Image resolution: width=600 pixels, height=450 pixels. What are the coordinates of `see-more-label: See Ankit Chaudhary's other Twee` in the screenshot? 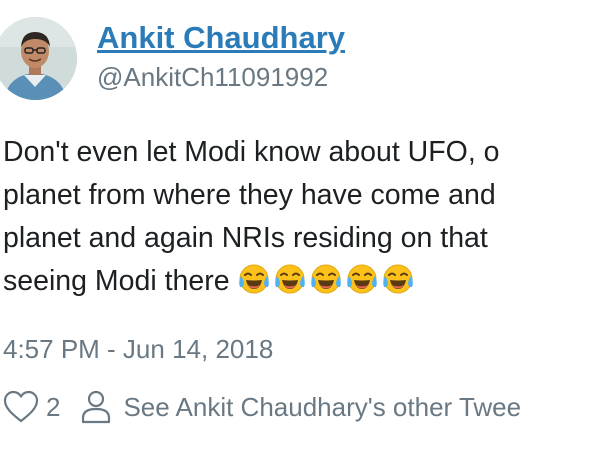 It's located at (322, 406).